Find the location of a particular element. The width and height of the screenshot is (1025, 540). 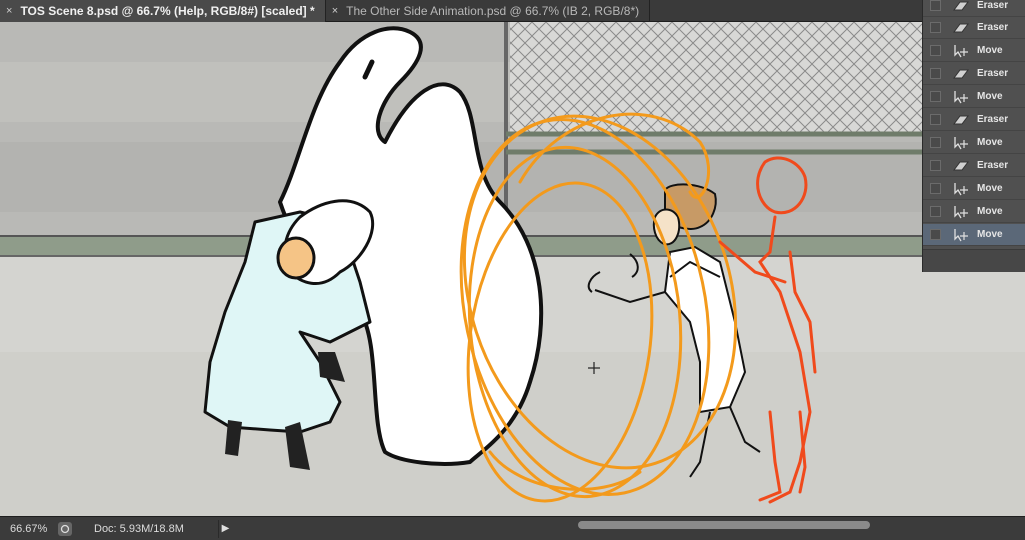

timeline-icon is located at coordinates (65, 528).